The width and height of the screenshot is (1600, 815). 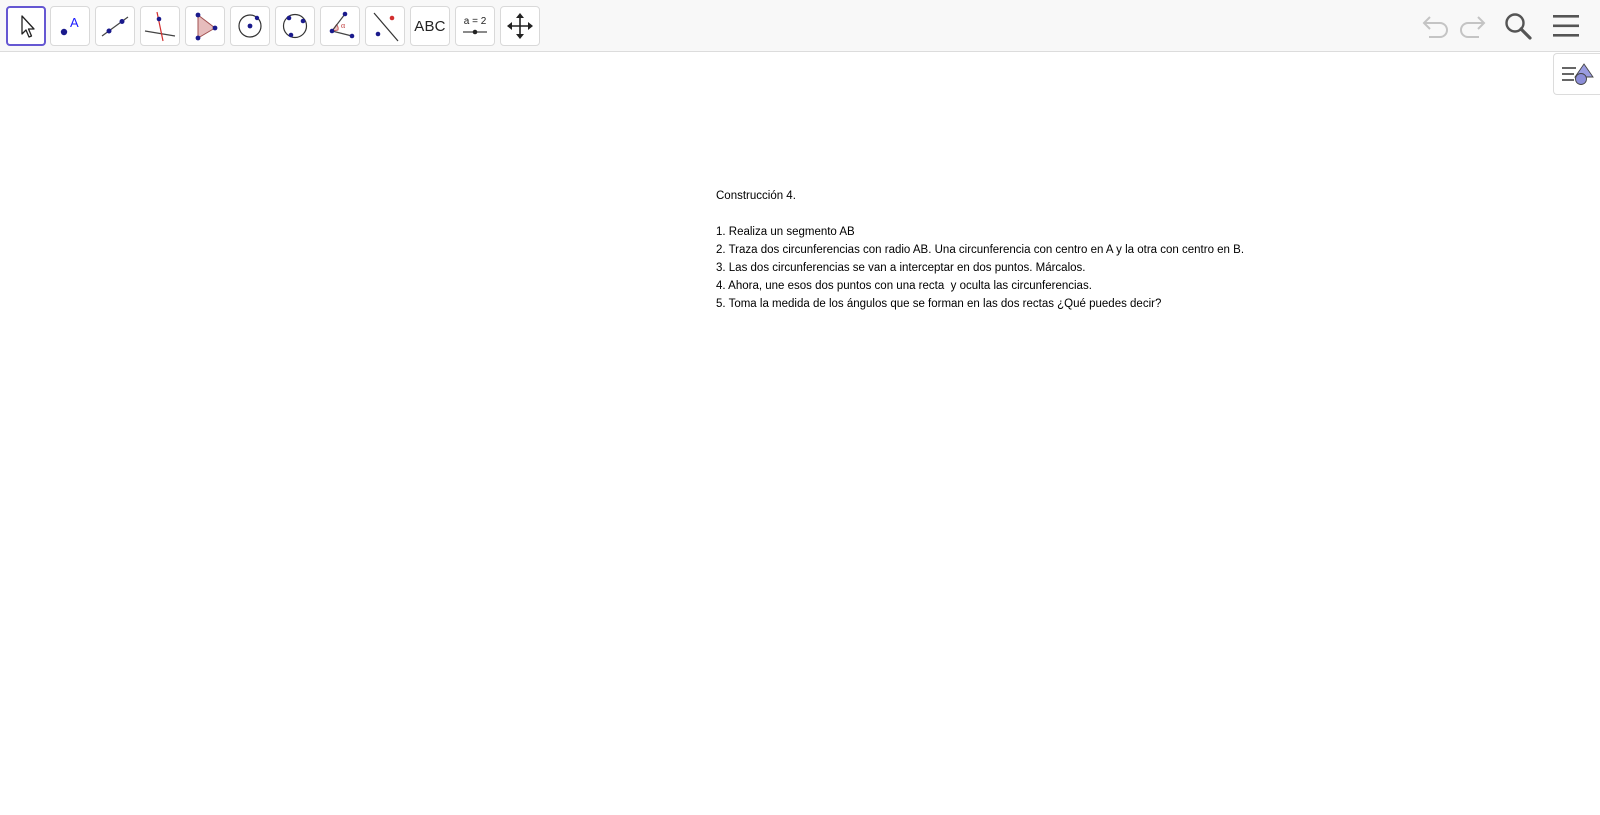 I want to click on main-menu-button, so click(x=1566, y=26).